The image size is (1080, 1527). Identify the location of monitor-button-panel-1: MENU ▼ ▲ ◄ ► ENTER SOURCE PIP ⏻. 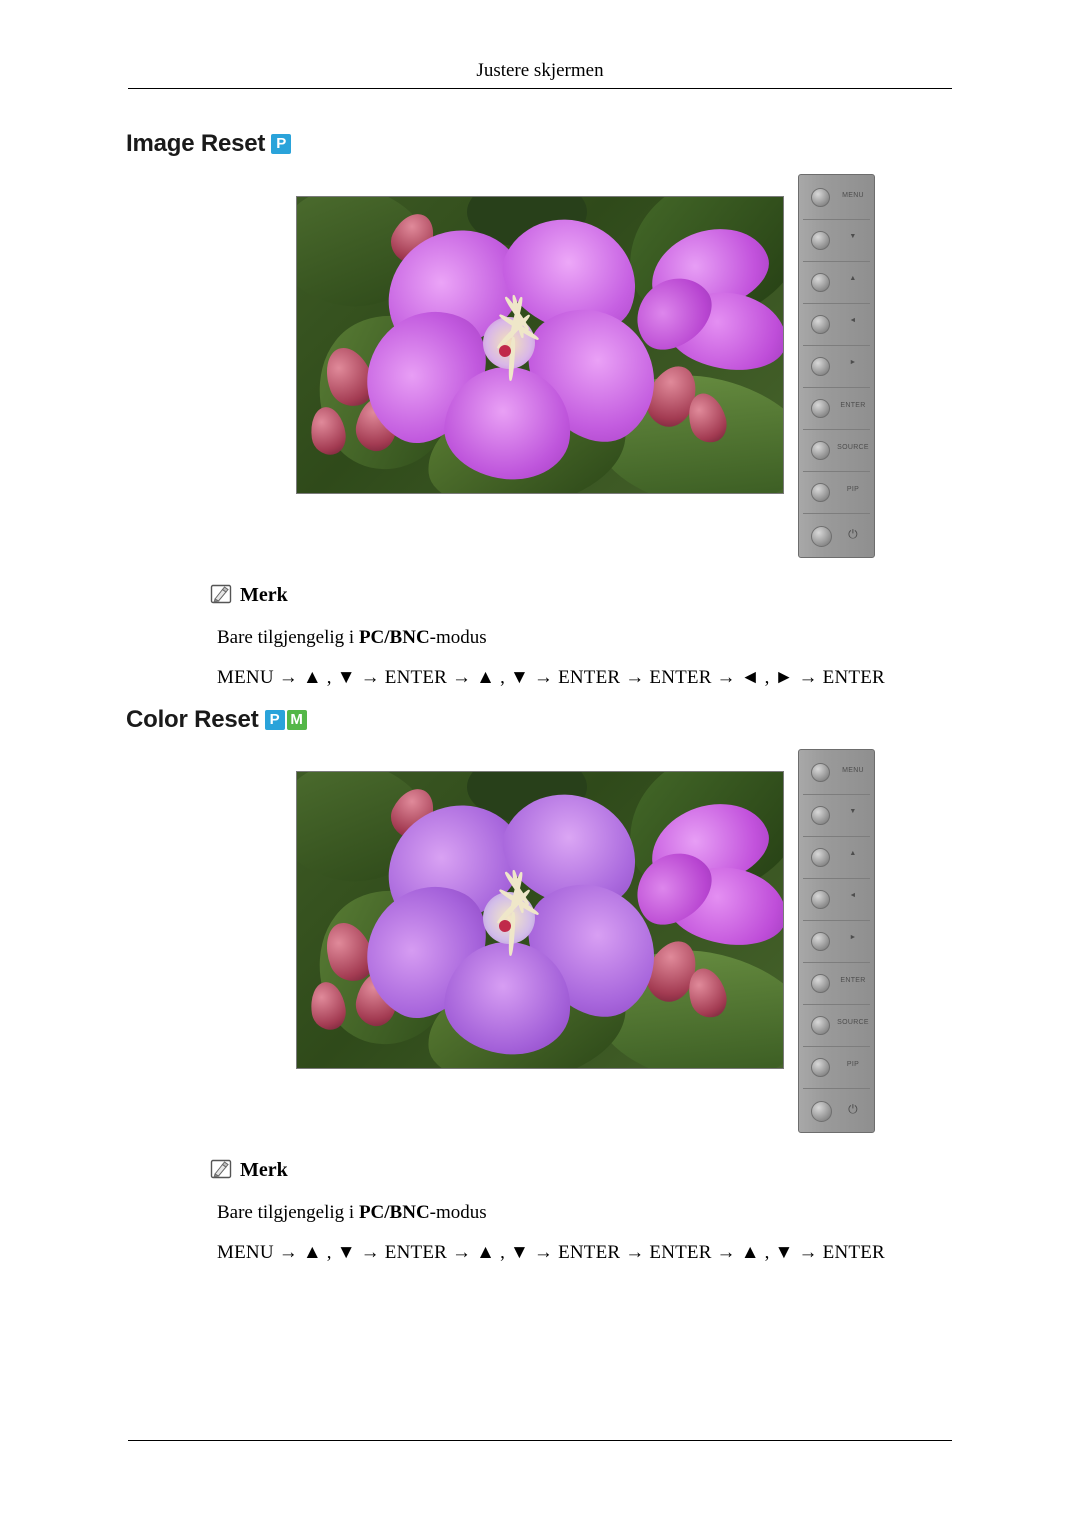
(836, 366).